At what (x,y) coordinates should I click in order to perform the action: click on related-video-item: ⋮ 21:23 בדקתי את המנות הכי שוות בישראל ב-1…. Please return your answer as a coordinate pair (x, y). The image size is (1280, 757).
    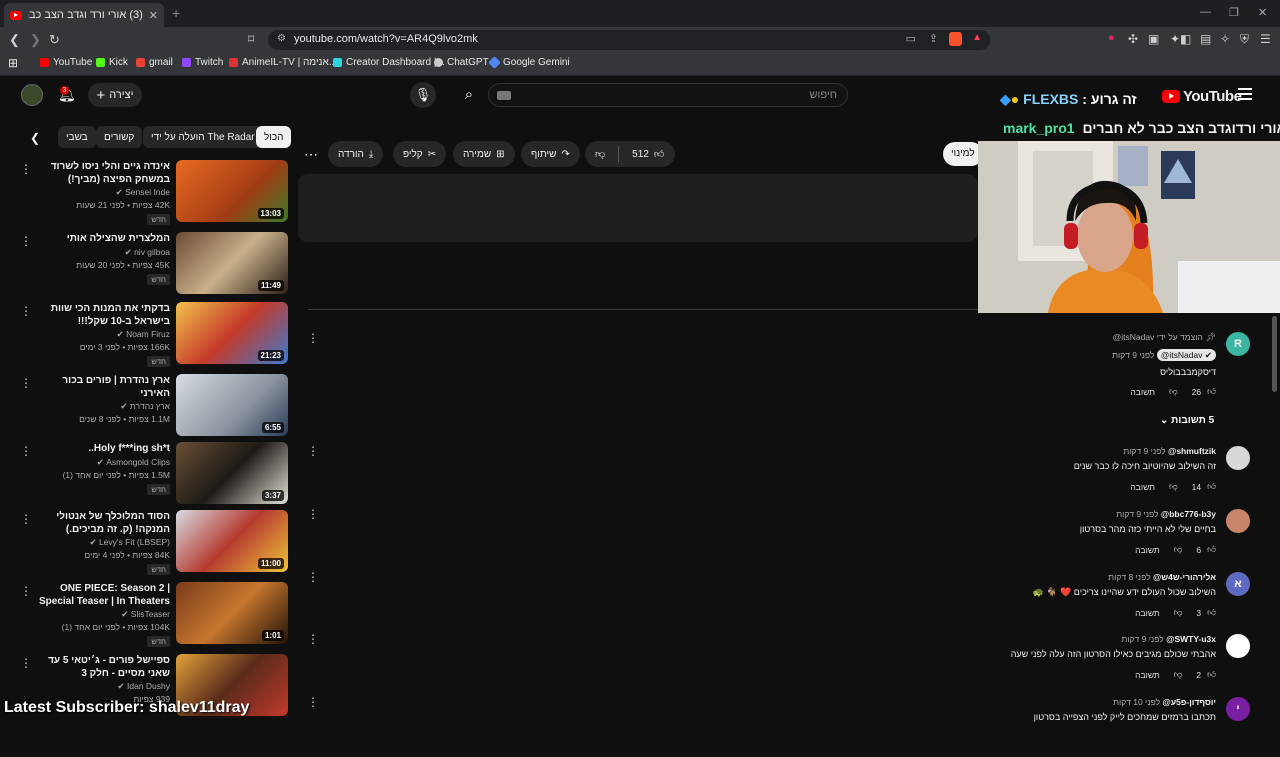
    Looking at the image, I should click on (155, 336).